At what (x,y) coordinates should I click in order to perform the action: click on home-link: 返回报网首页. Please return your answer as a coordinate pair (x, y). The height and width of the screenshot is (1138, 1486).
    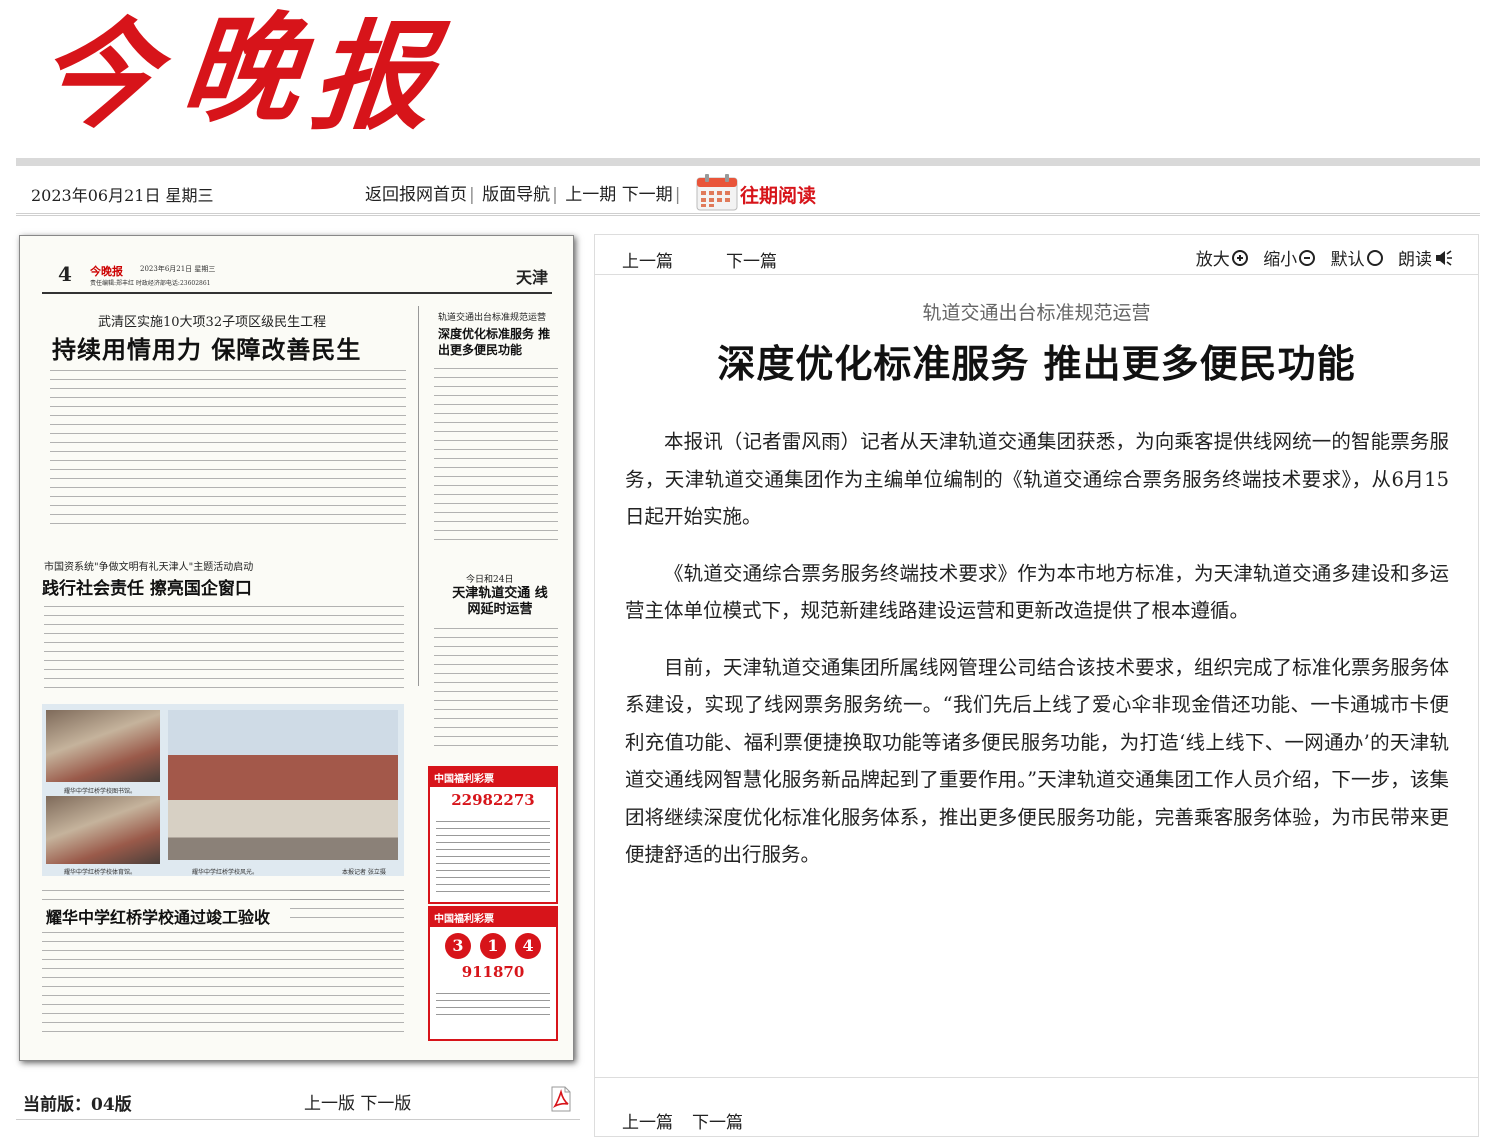
    Looking at the image, I should click on (416, 195).